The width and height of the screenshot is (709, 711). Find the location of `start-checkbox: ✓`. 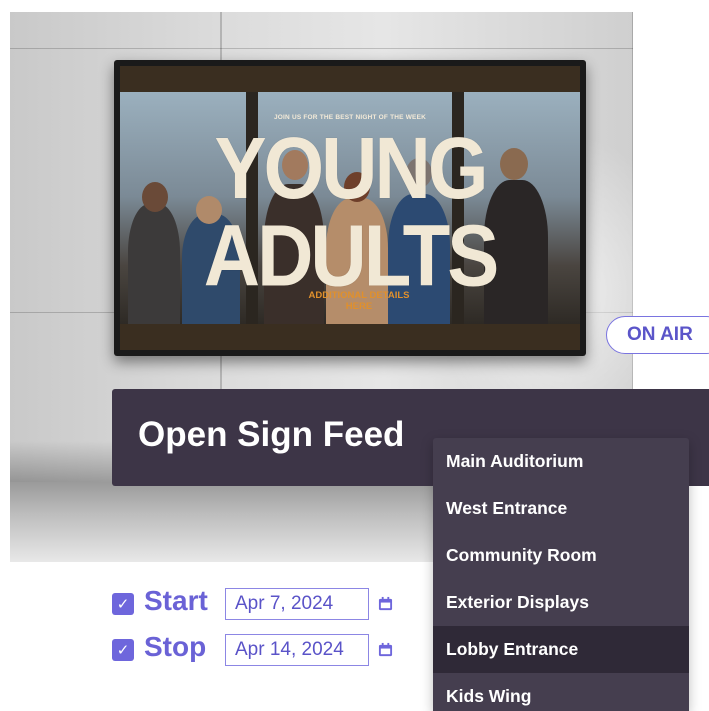

start-checkbox: ✓ is located at coordinates (123, 604).